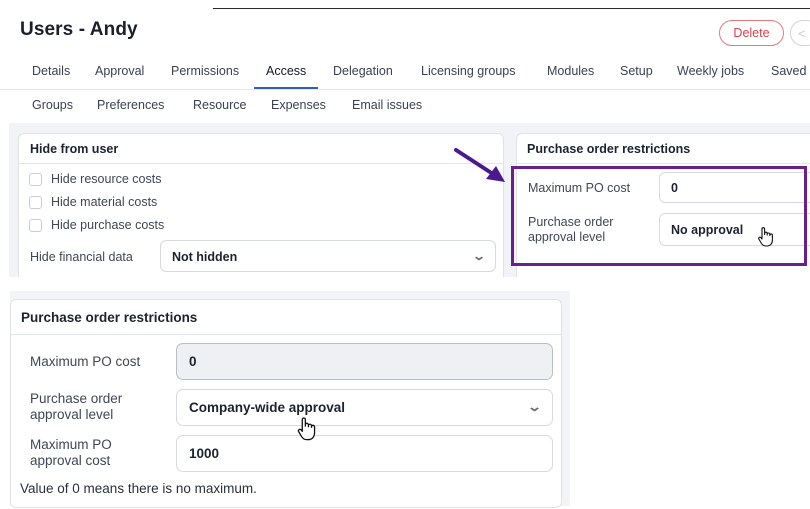  What do you see at coordinates (51, 71) in the screenshot?
I see `tab-details: Details` at bounding box center [51, 71].